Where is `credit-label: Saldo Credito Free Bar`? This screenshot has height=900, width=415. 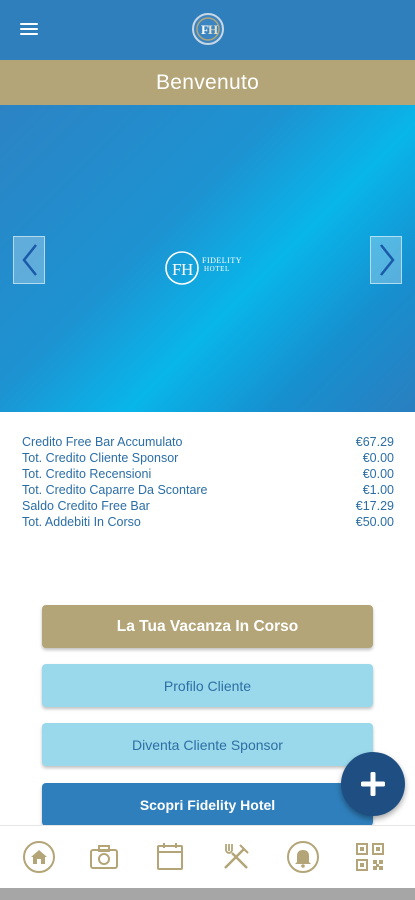 credit-label: Saldo Credito Free Bar is located at coordinates (86, 506).